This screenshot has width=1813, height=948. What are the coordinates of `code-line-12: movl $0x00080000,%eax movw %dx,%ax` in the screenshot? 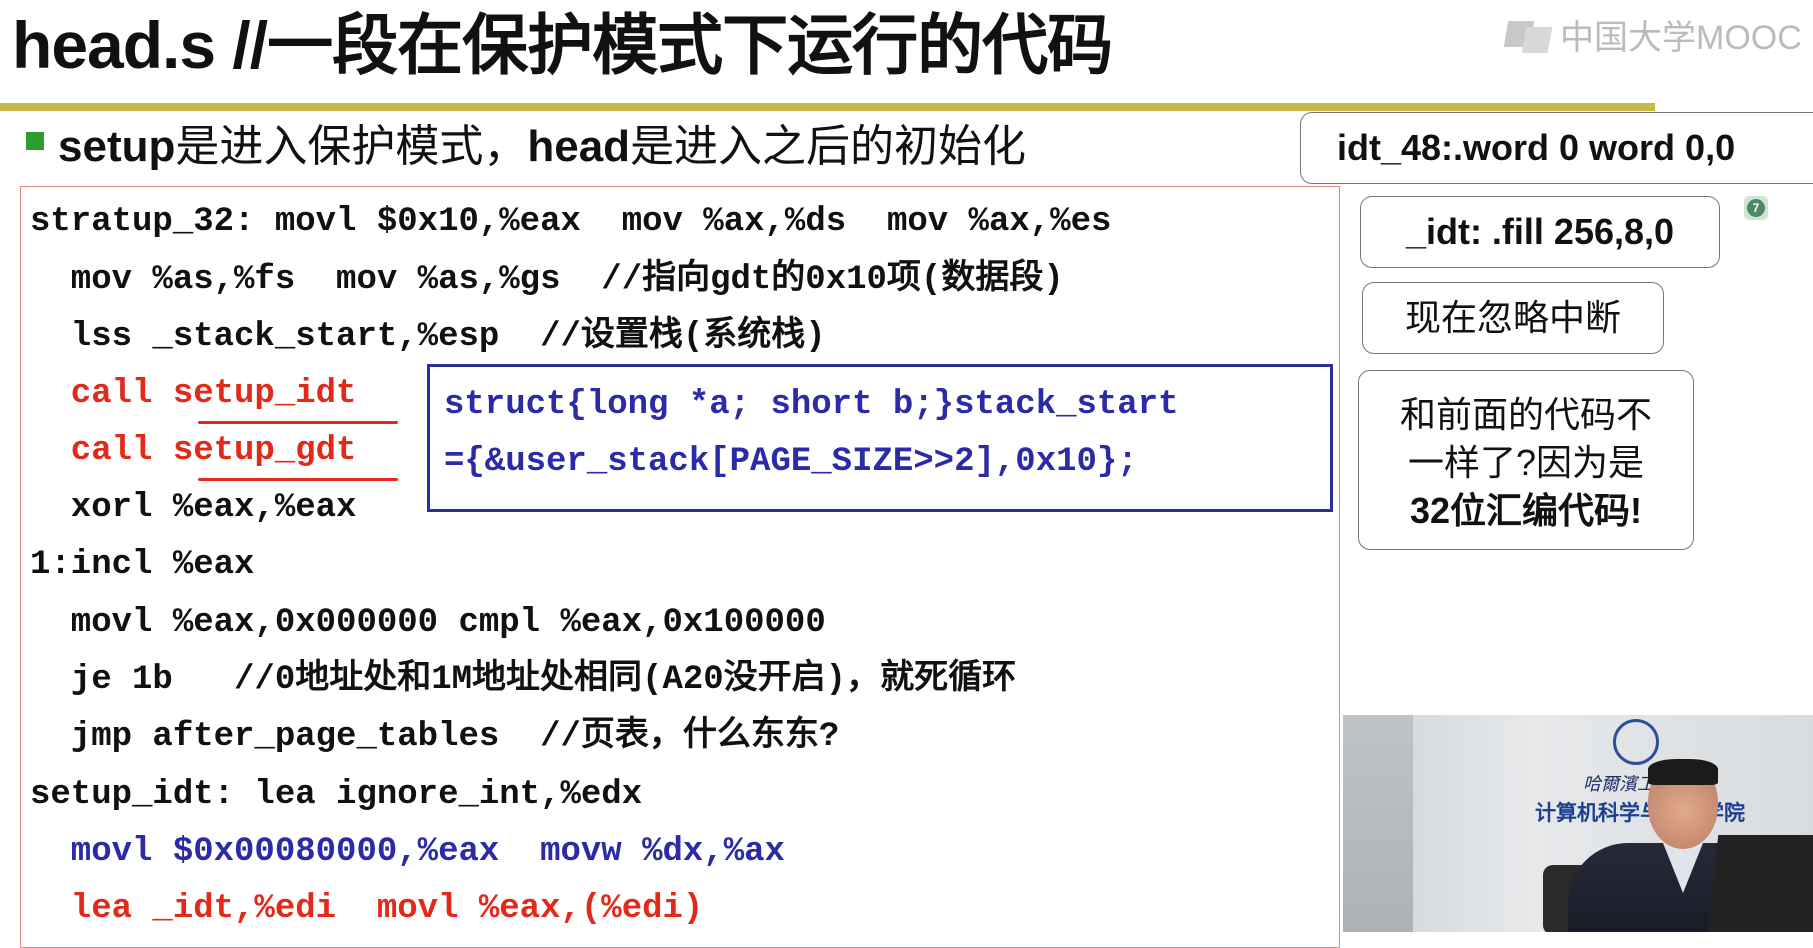 It's located at (407, 852).